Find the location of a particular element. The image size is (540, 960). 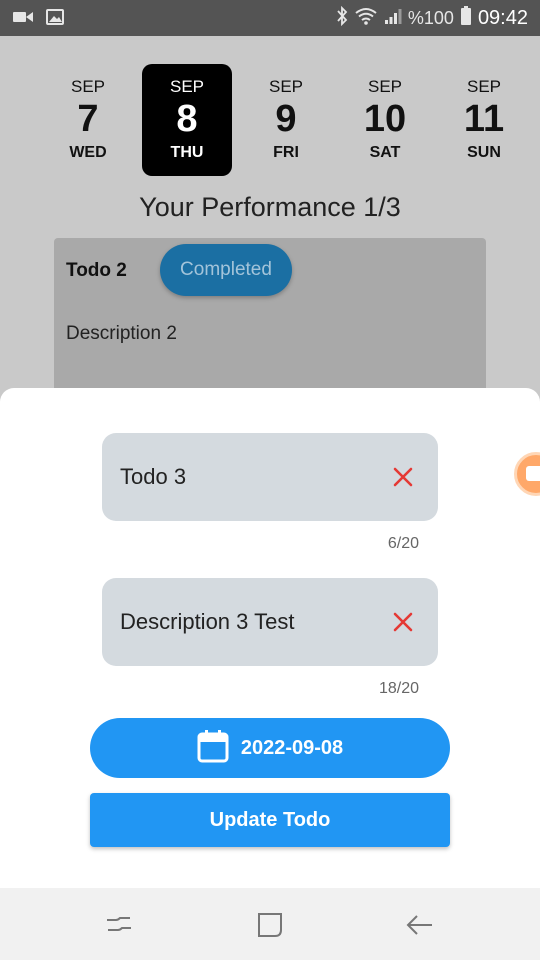

date-day: 10 is located at coordinates (385, 119).